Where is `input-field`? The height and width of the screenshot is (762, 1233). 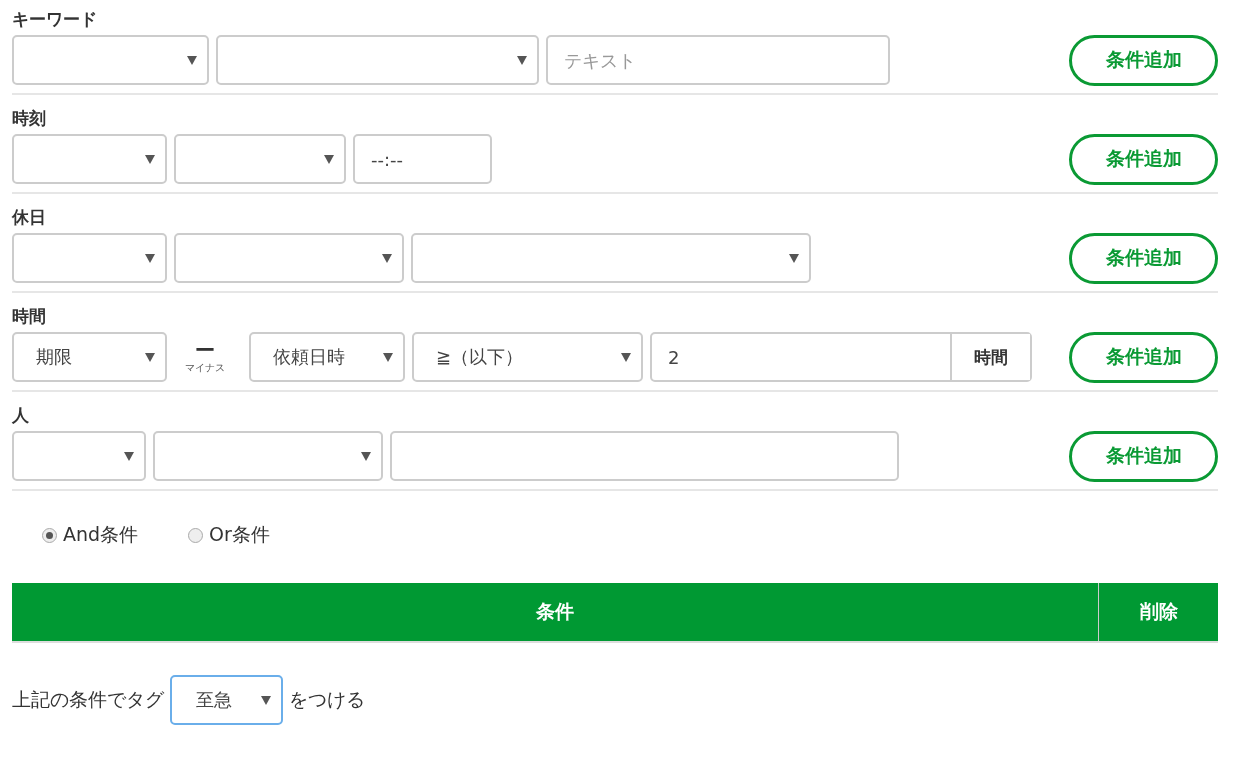
input-field is located at coordinates (644, 456).